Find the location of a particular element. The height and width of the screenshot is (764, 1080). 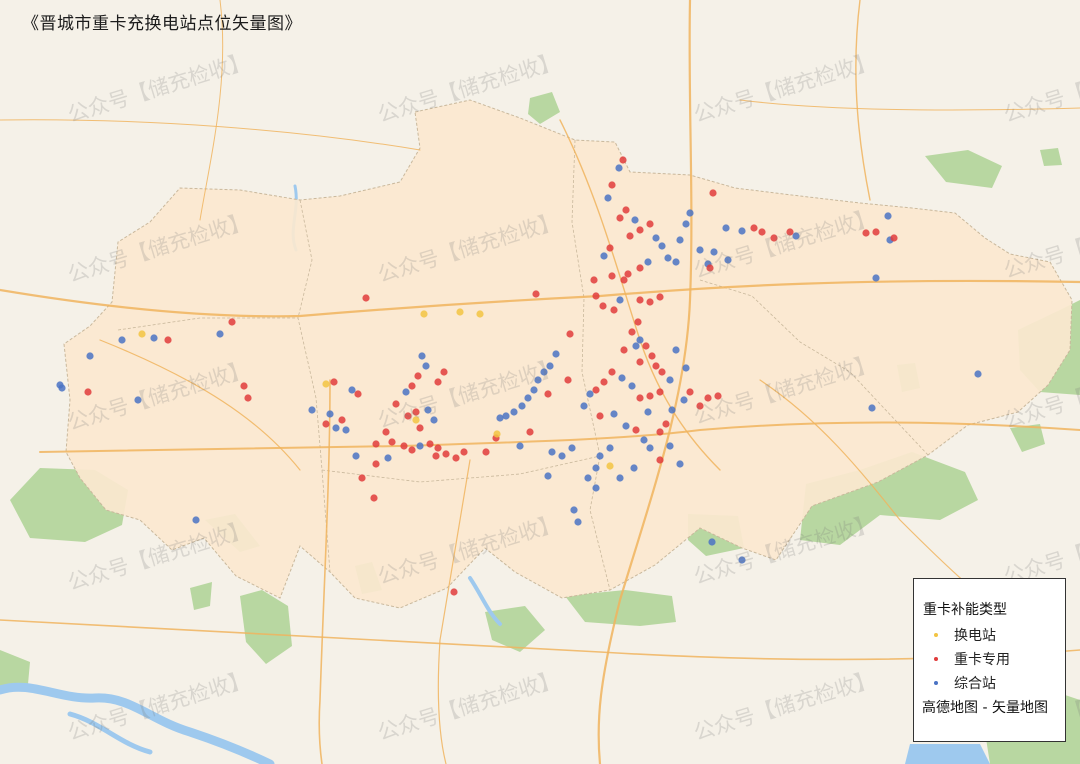

legend-swap-dot is located at coordinates (936, 635).